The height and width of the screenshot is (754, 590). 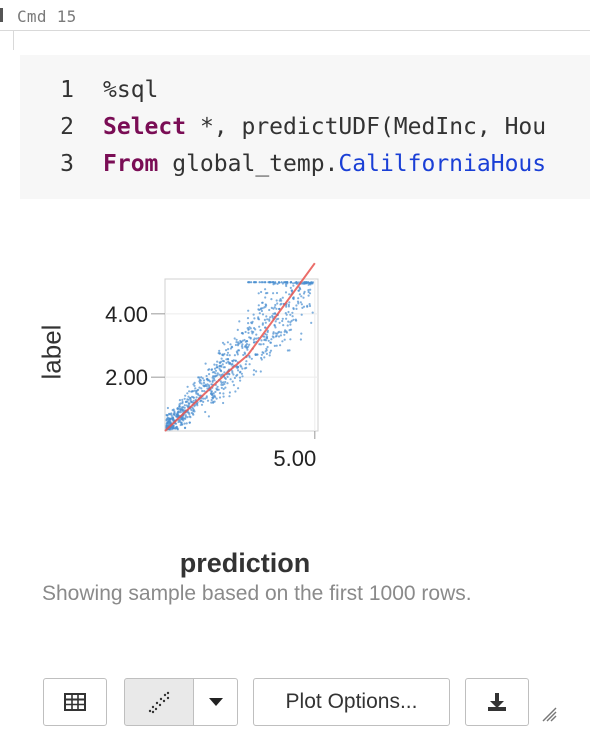 I want to click on plot-type-dropdown, so click(x=215, y=702).